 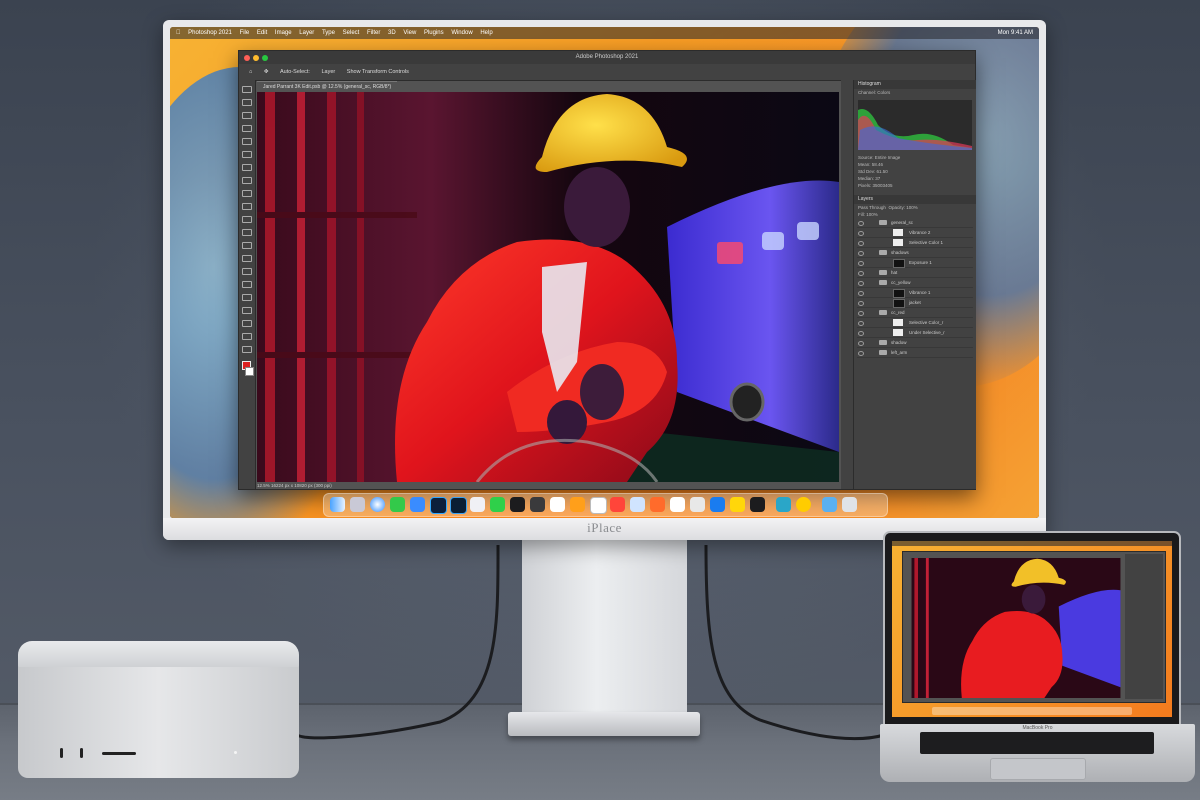 What do you see at coordinates (351, 33) in the screenshot?
I see `menu-item: Select` at bounding box center [351, 33].